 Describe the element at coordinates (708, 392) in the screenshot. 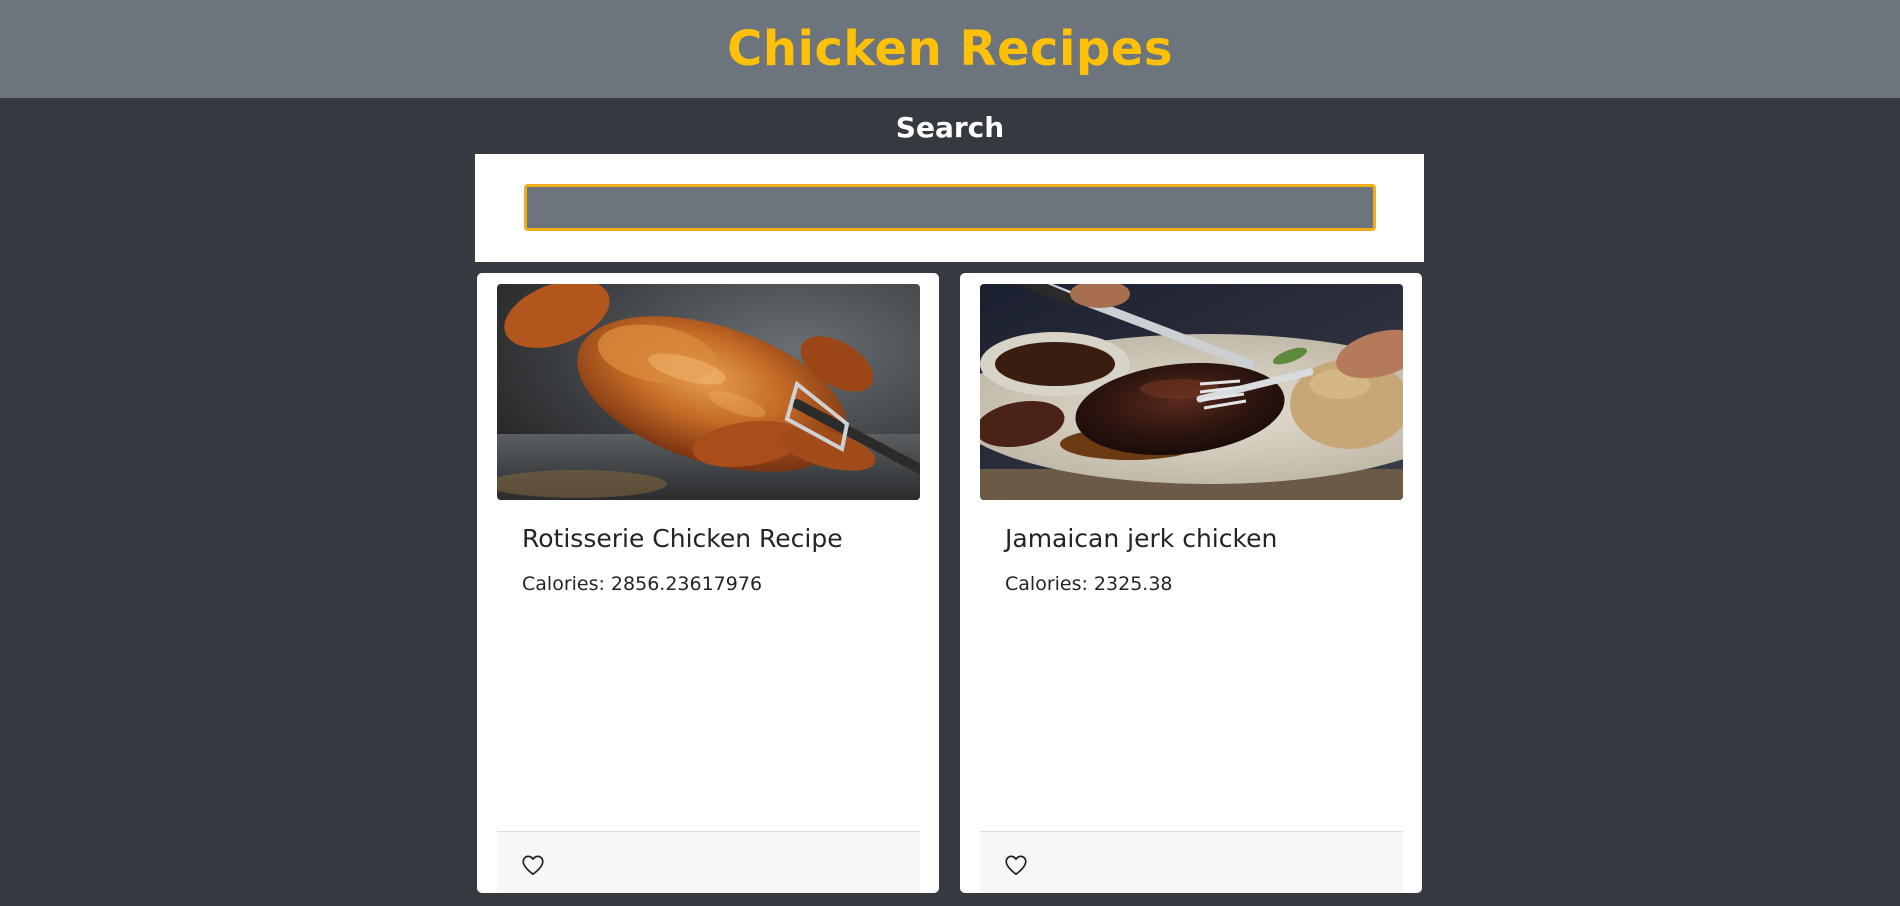

I see `recipe-image-rotisserie-chicken` at that location.